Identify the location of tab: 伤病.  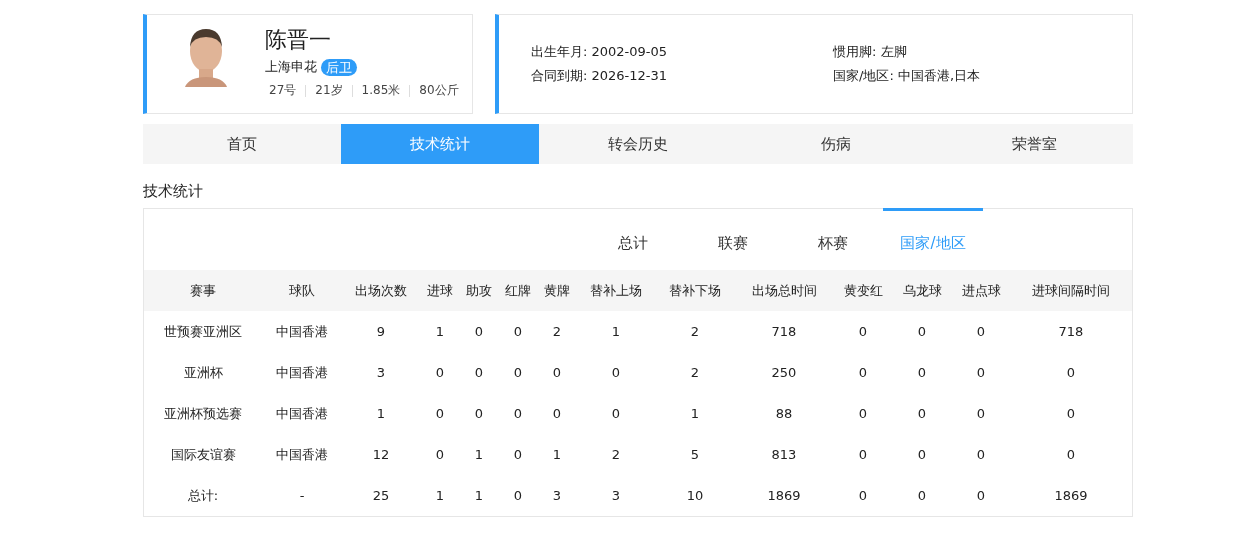
(836, 144).